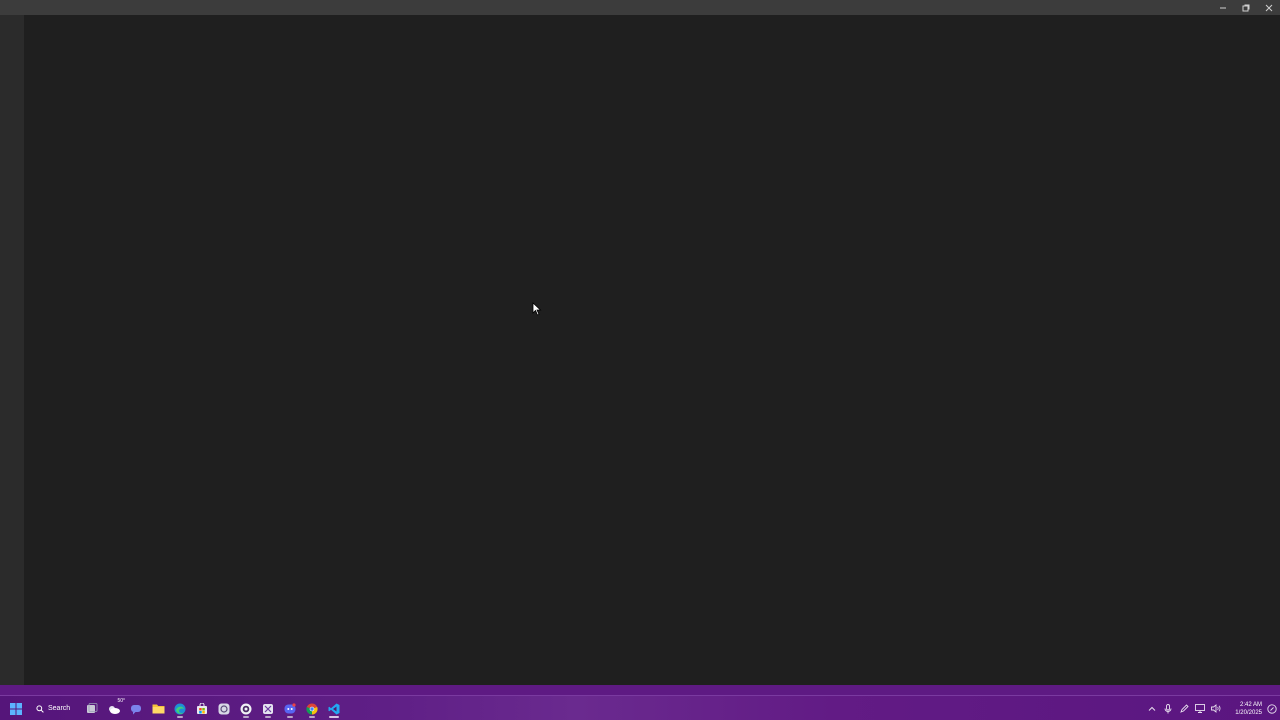 The image size is (1280, 720). I want to click on network-icon, so click(1200, 708).